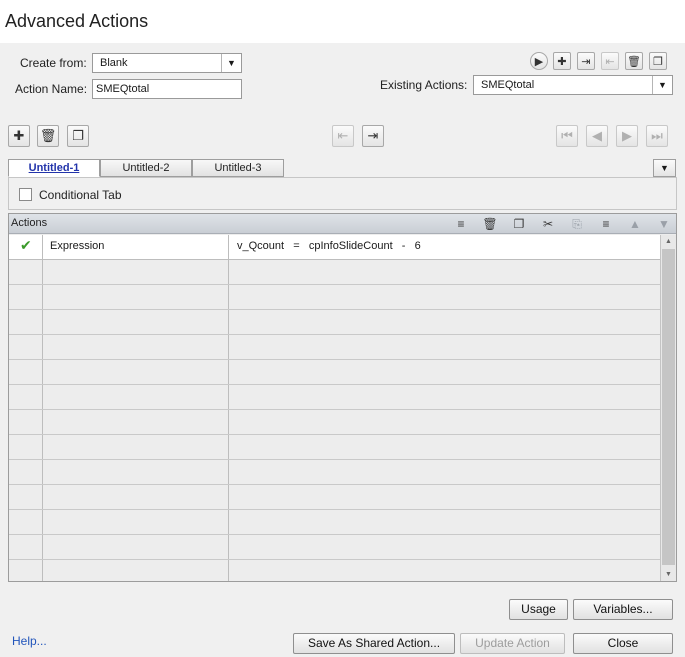 The width and height of the screenshot is (685, 657). Describe the element at coordinates (512, 643) in the screenshot. I see `update-action-button: Update Action` at that location.